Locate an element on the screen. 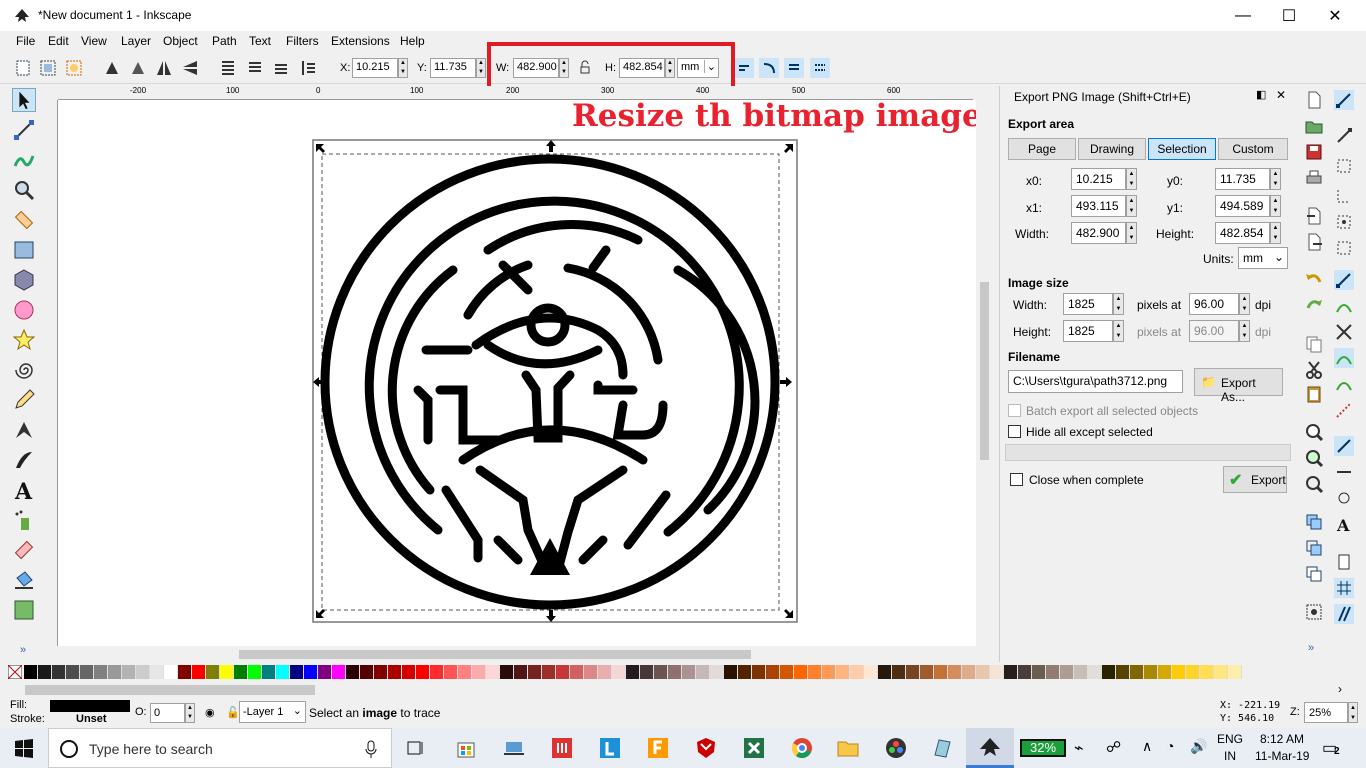  maximize-button: ☐ is located at coordinates (1289, 15).